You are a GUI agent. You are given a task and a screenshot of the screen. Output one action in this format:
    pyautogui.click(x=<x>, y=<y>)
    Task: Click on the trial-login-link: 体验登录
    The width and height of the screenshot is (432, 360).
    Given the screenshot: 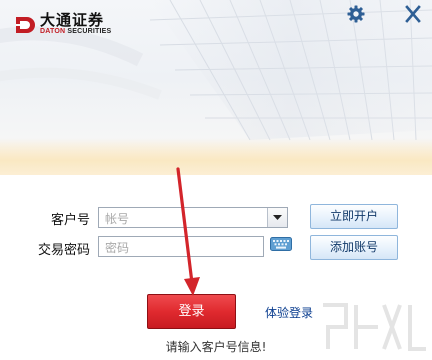 What is the action you would take?
    pyautogui.click(x=289, y=312)
    